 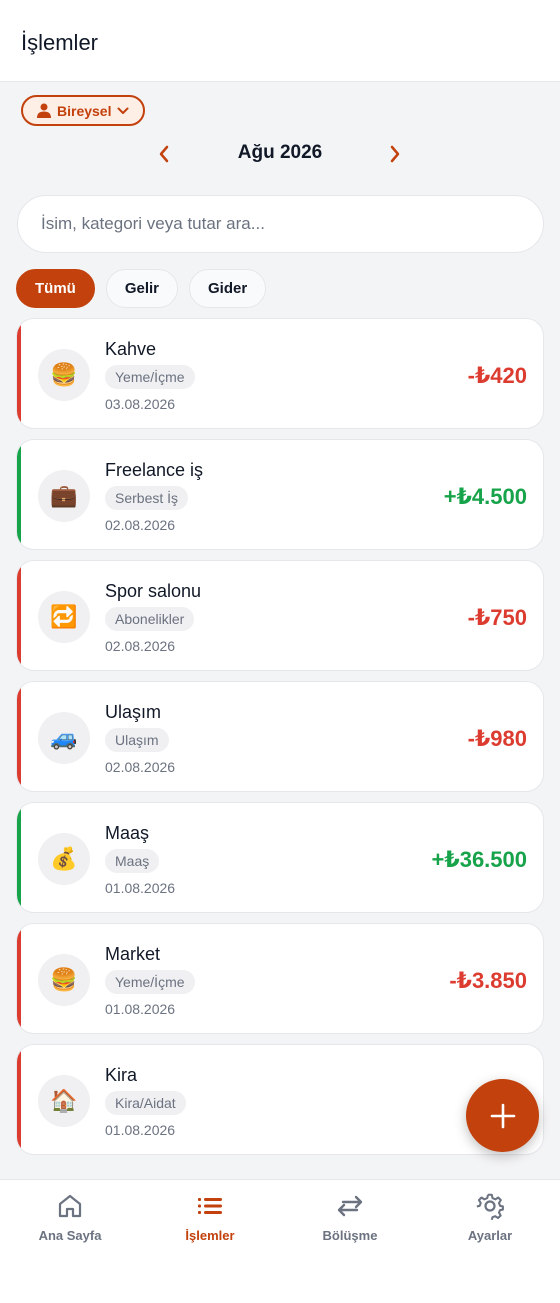 I want to click on transaction-card: 💰 Maaş Maaş 01.08.2026 +₺36.500, so click(x=280, y=857).